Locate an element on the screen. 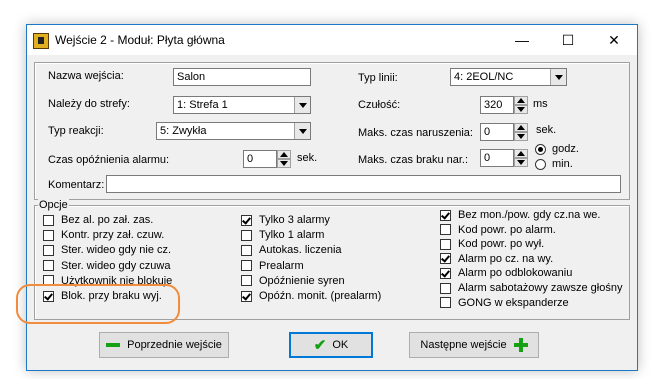 Image resolution: width=660 pixels, height=379 pixels. option-checkbox: Opóźn. monit. (prealarm) is located at coordinates (311, 296).